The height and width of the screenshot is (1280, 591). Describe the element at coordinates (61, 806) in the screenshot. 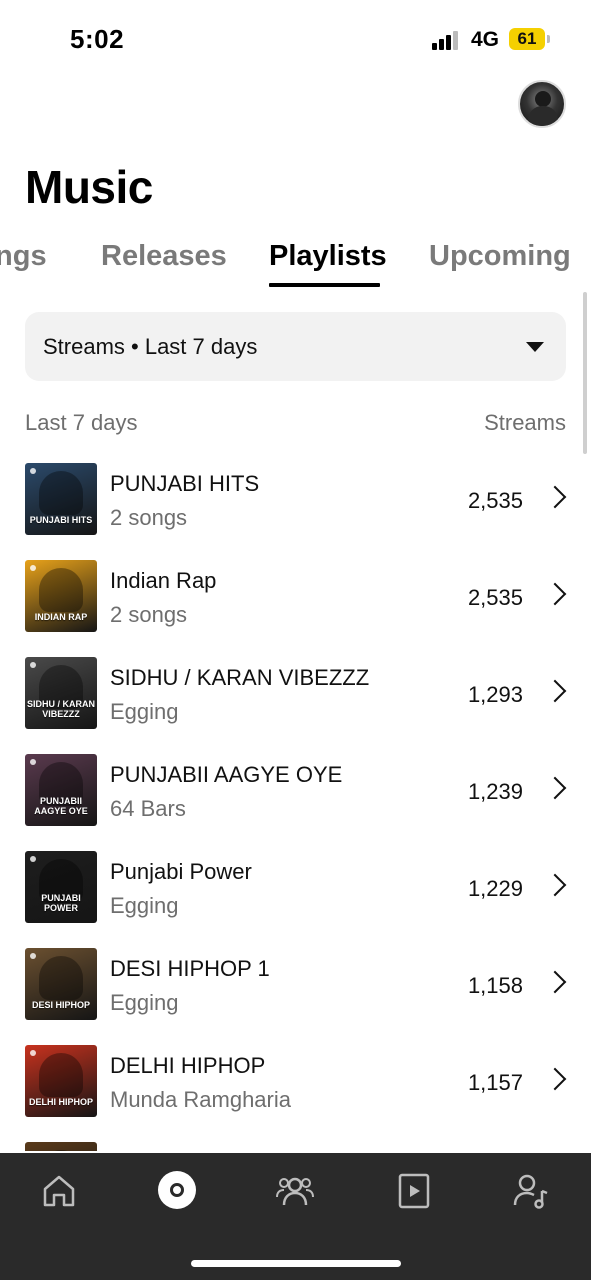

I see `cover-caption: PUNJABII AAGYE OYE` at that location.